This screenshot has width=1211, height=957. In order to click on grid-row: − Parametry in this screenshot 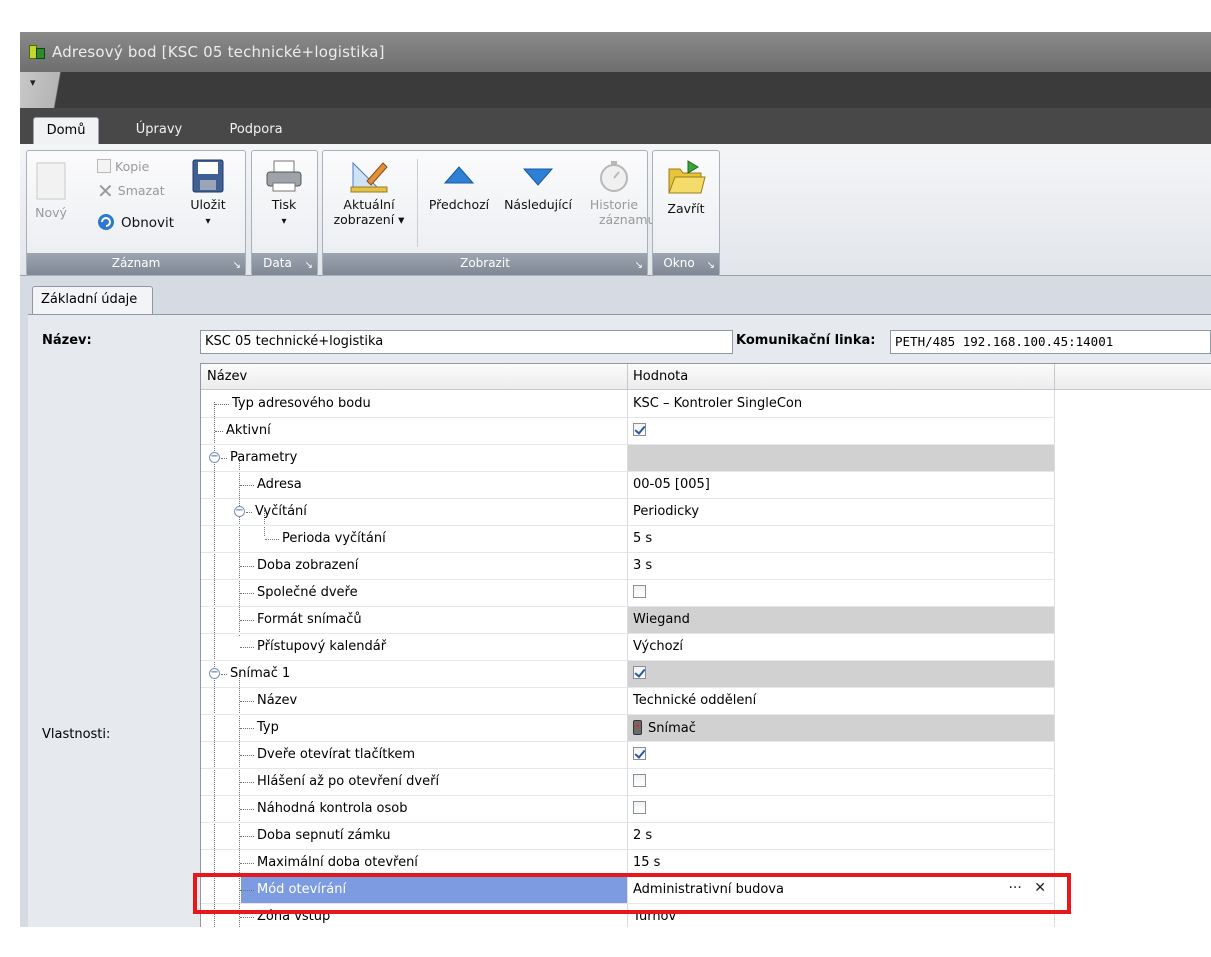, I will do `click(628, 458)`.